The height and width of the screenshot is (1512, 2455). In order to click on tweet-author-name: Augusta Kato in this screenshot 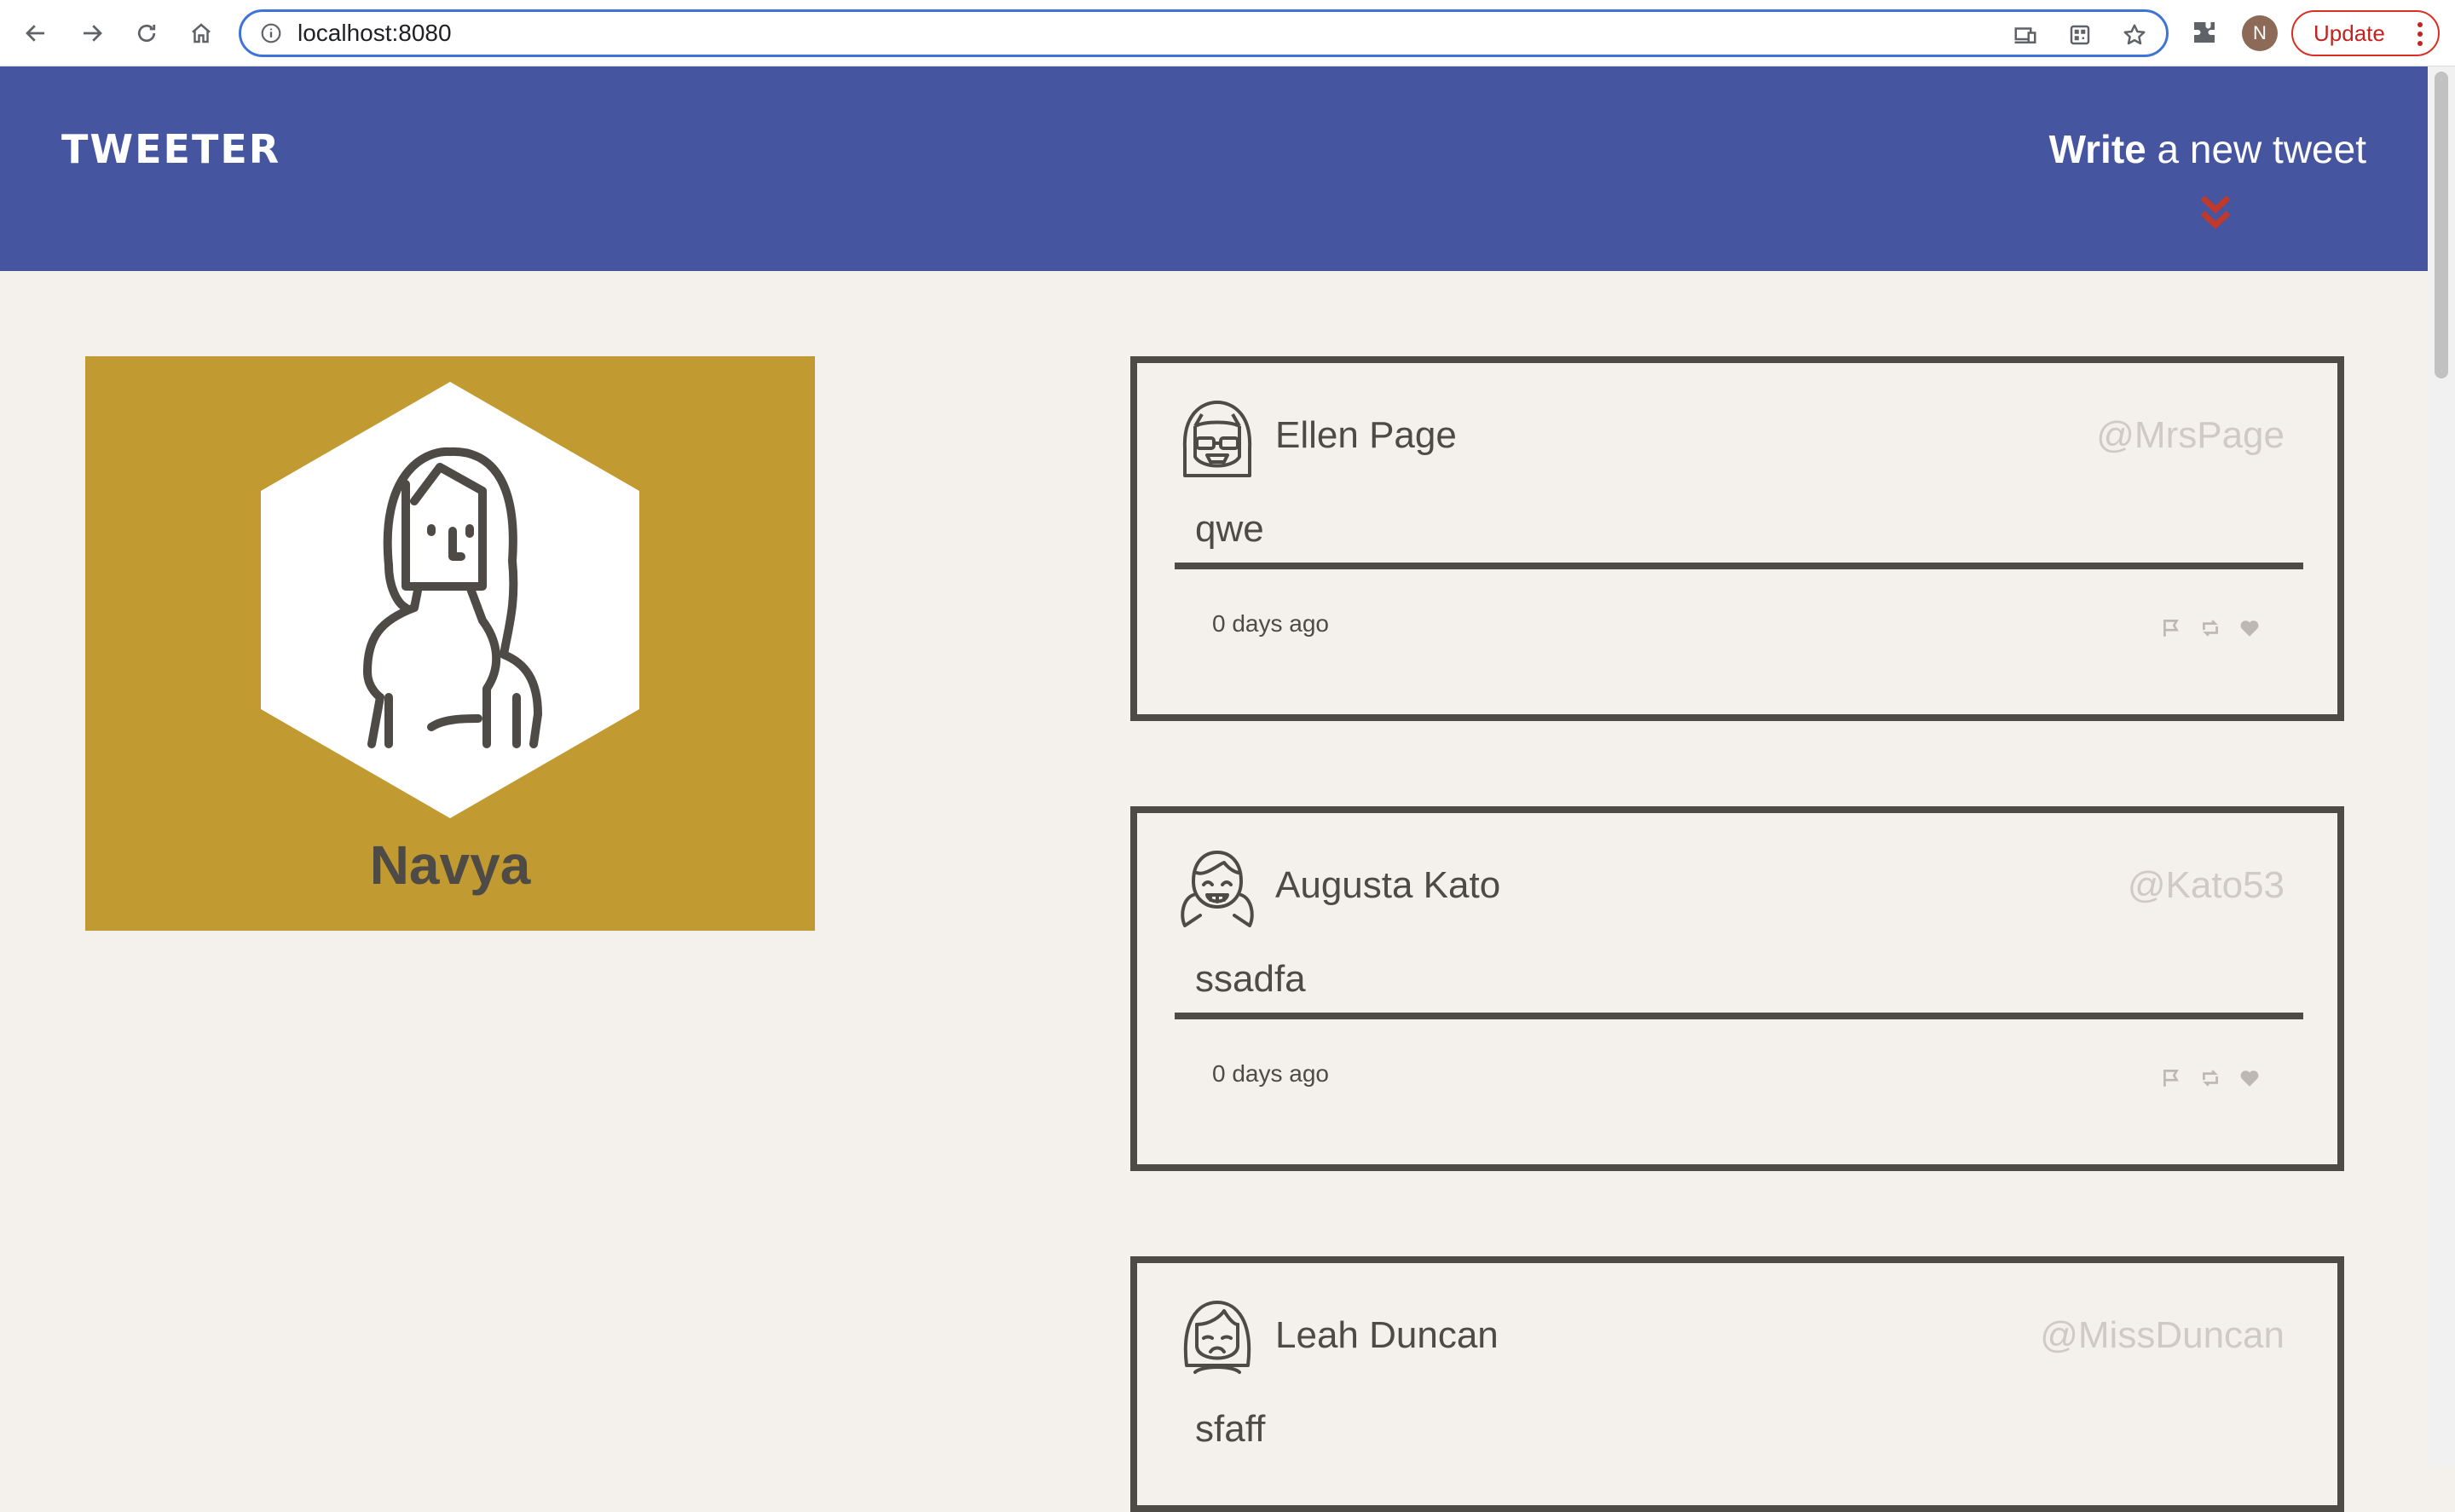, I will do `click(1388, 885)`.